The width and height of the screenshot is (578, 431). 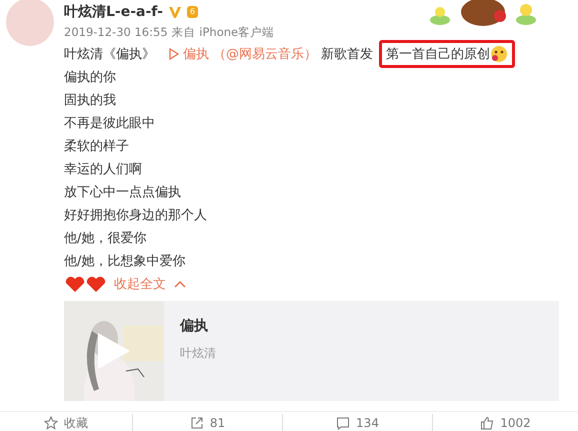 I want to click on post-source: 来自 iPhone客户端, so click(x=223, y=32).